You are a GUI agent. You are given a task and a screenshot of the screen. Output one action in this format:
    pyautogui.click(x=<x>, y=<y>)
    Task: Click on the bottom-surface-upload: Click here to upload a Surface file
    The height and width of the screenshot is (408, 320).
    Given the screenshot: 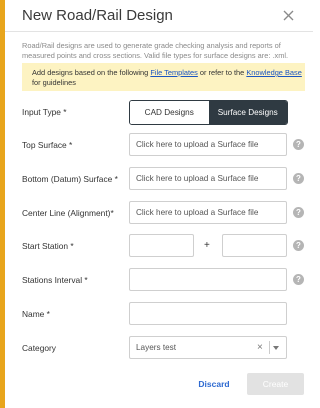 What is the action you would take?
    pyautogui.click(x=208, y=178)
    